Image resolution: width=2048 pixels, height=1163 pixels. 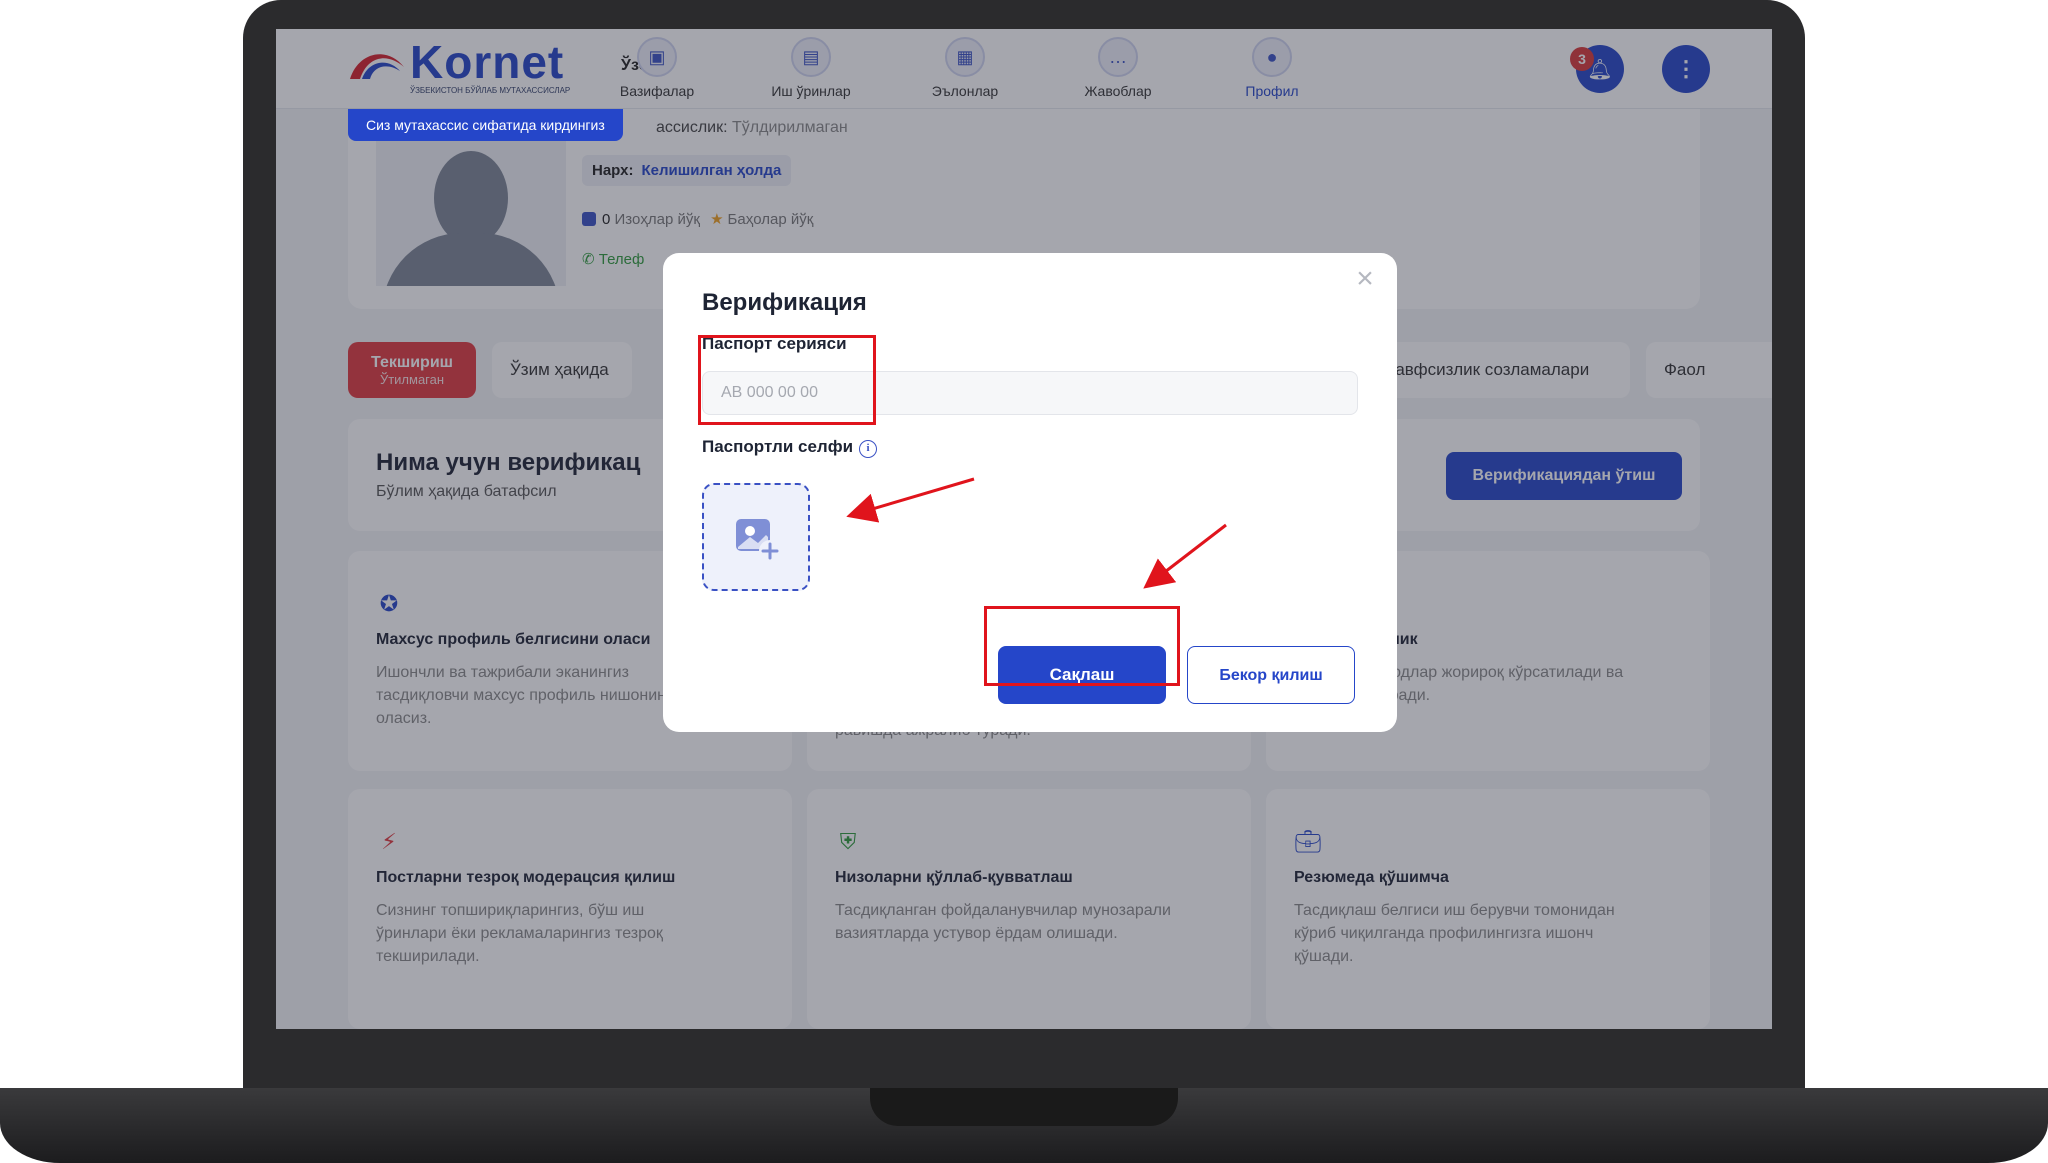 What do you see at coordinates (1185, 556) in the screenshot?
I see `arrow-to-save` at bounding box center [1185, 556].